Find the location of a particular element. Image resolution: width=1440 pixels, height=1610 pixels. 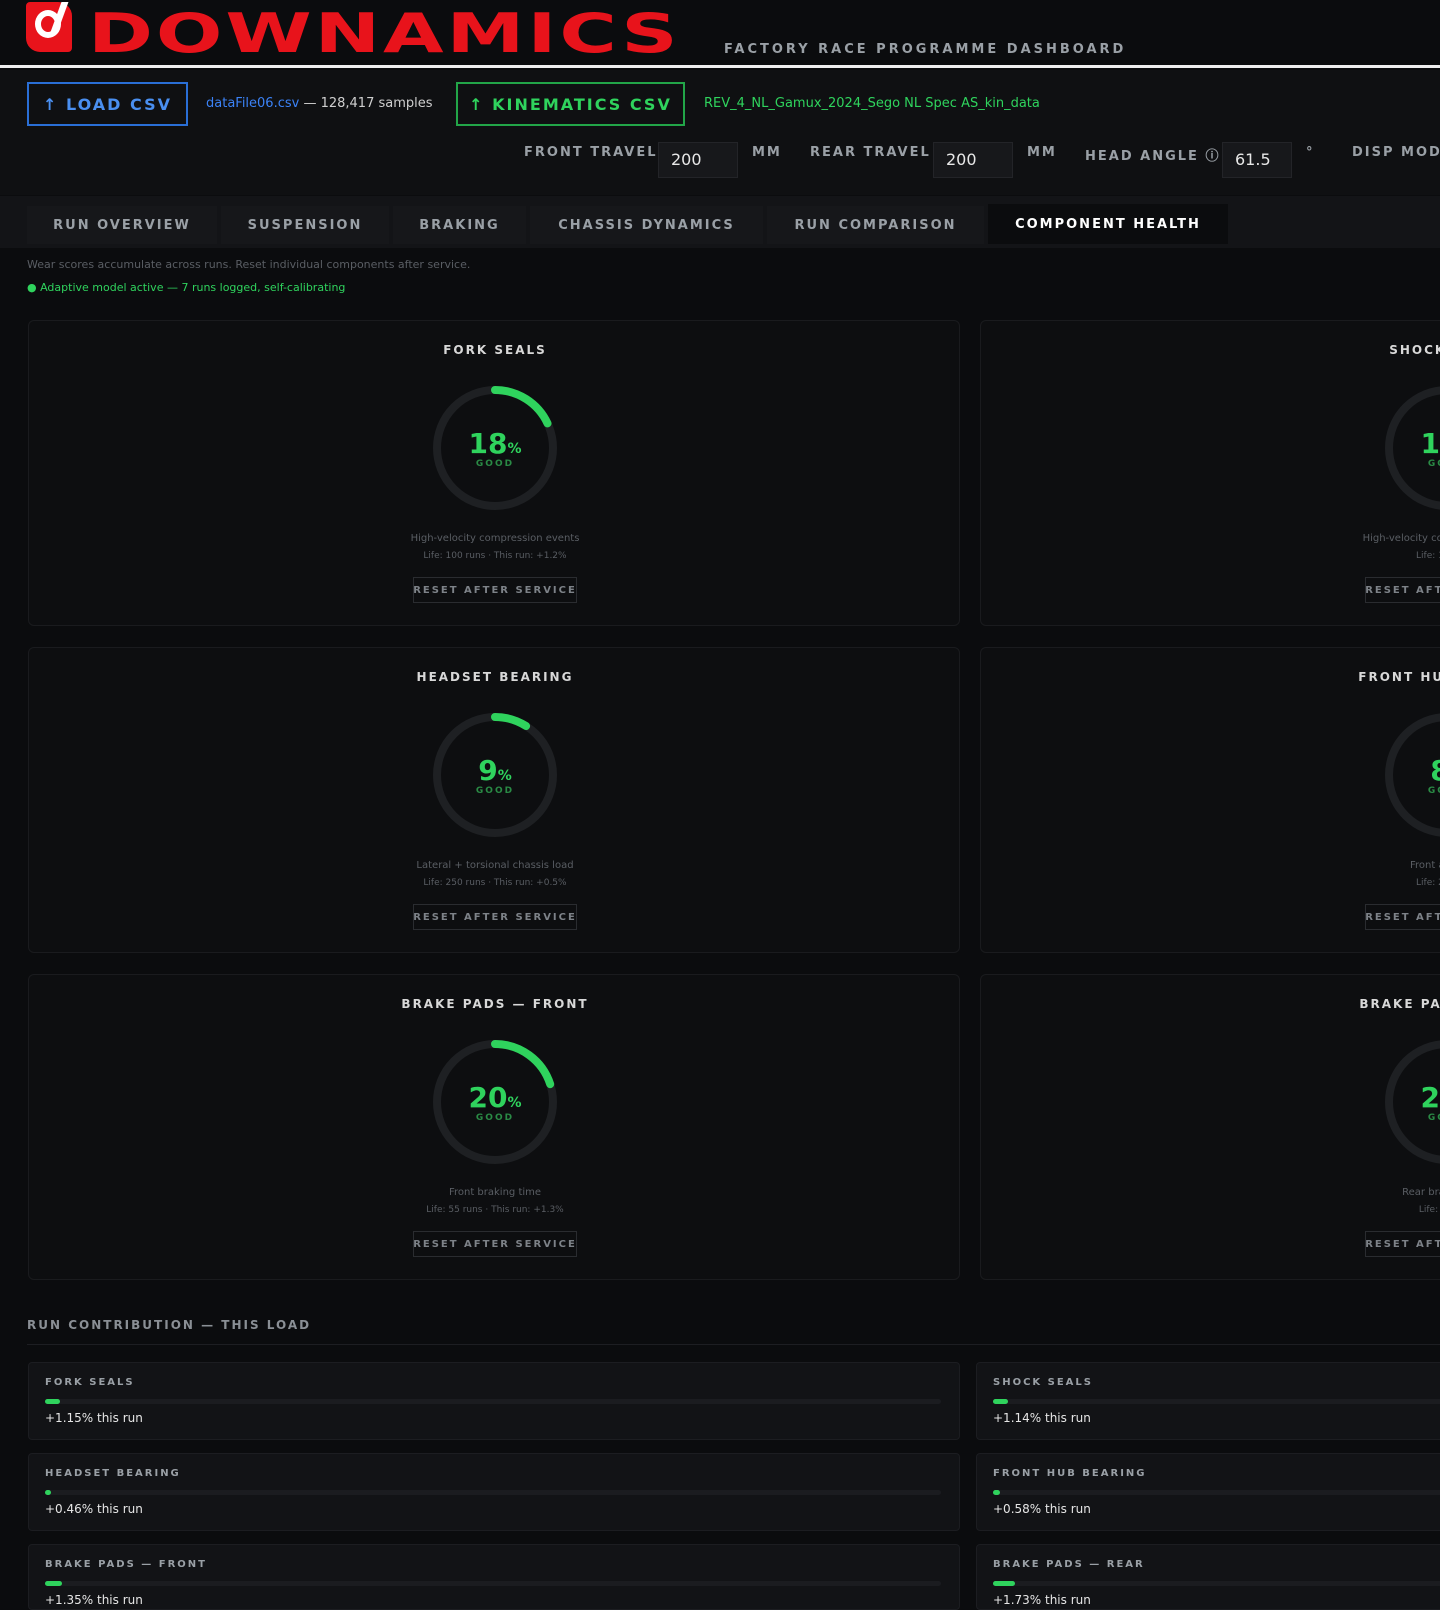

contribution-title: FRONT HUB BEARING is located at coordinates (1070, 1473).